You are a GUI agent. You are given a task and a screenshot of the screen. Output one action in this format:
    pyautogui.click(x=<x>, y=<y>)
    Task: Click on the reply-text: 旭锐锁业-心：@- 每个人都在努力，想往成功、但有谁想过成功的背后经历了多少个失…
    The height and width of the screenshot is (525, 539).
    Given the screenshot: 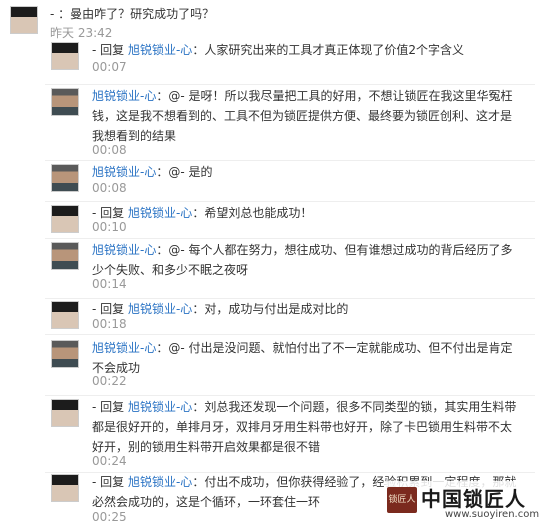 What is the action you would take?
    pyautogui.click(x=307, y=260)
    